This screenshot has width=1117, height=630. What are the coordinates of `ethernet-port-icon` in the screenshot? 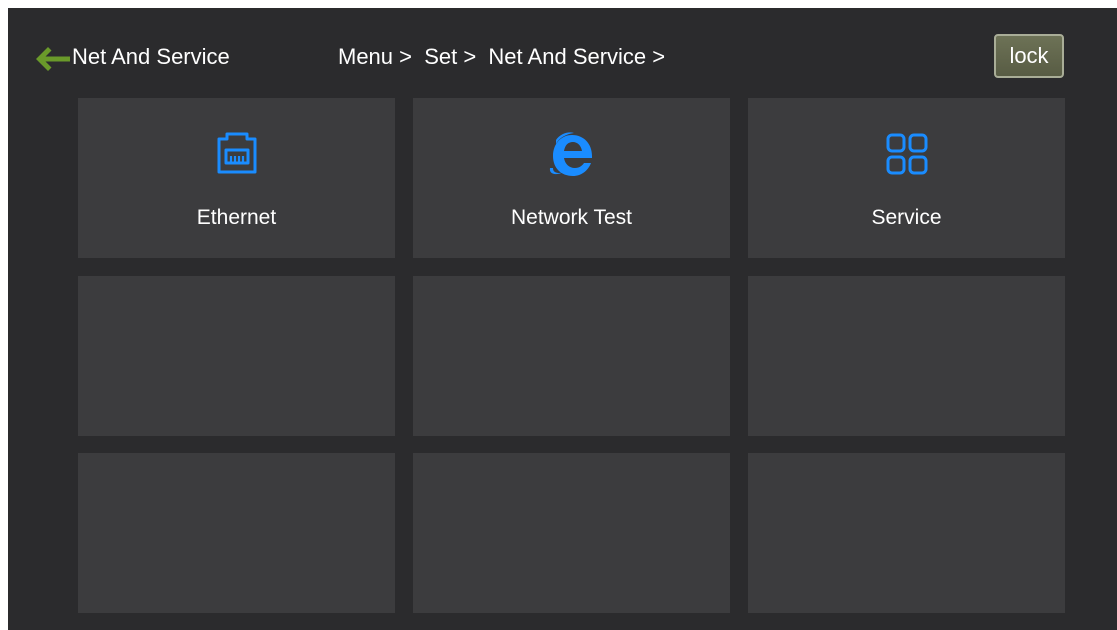 It's located at (236, 153).